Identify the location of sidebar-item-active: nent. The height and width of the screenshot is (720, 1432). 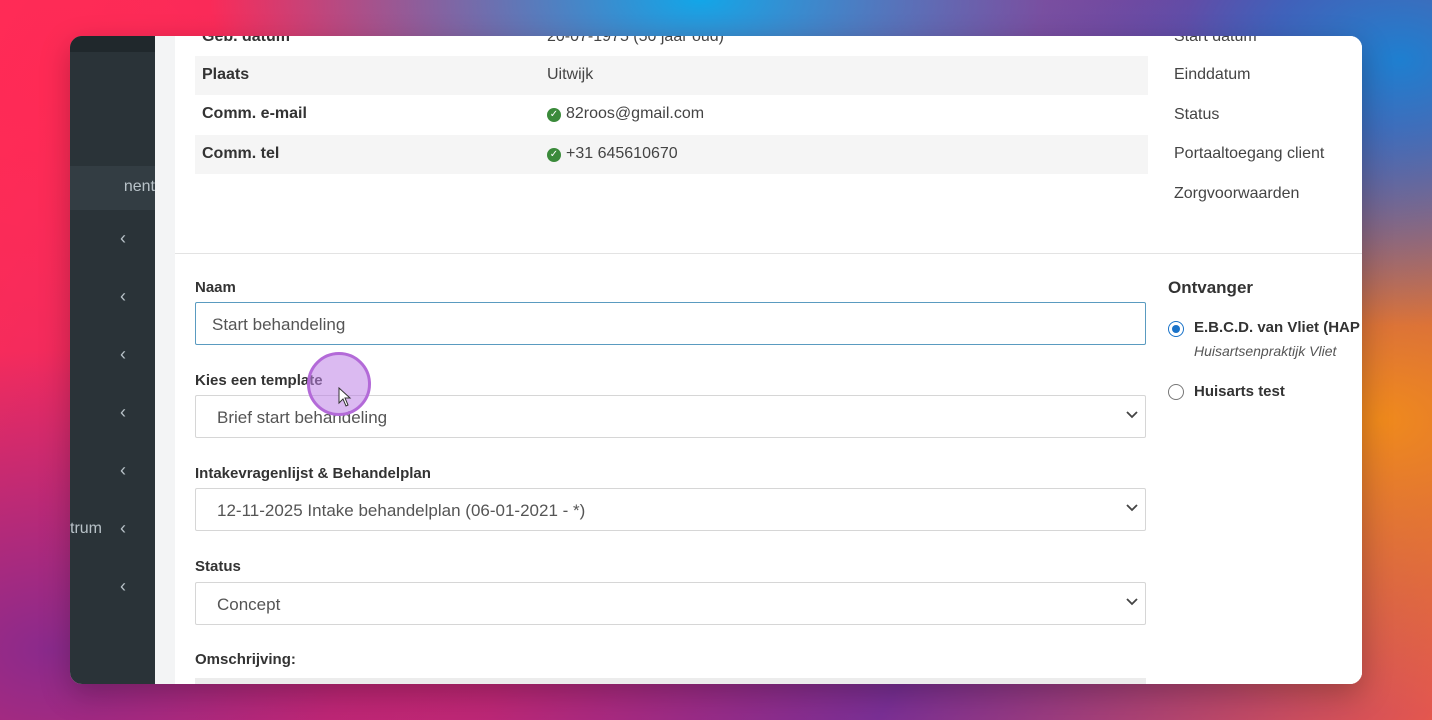
(112, 188).